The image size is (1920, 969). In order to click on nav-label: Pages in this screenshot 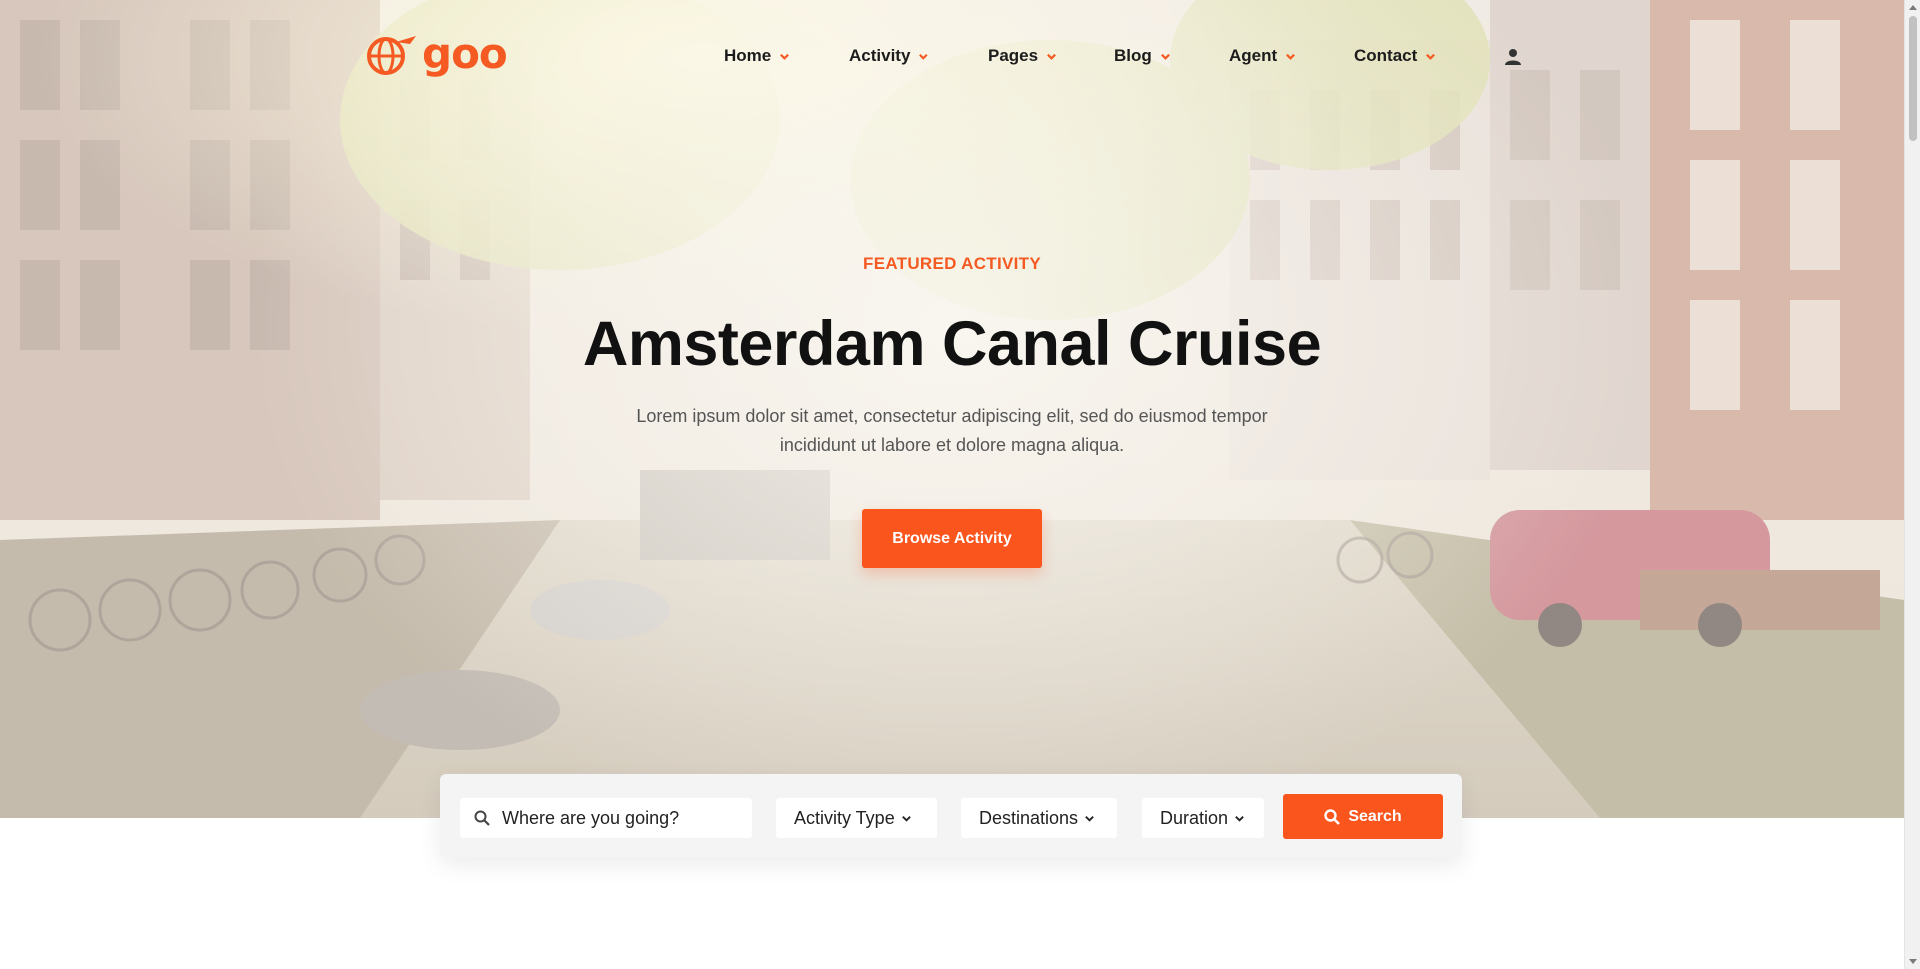, I will do `click(1013, 55)`.